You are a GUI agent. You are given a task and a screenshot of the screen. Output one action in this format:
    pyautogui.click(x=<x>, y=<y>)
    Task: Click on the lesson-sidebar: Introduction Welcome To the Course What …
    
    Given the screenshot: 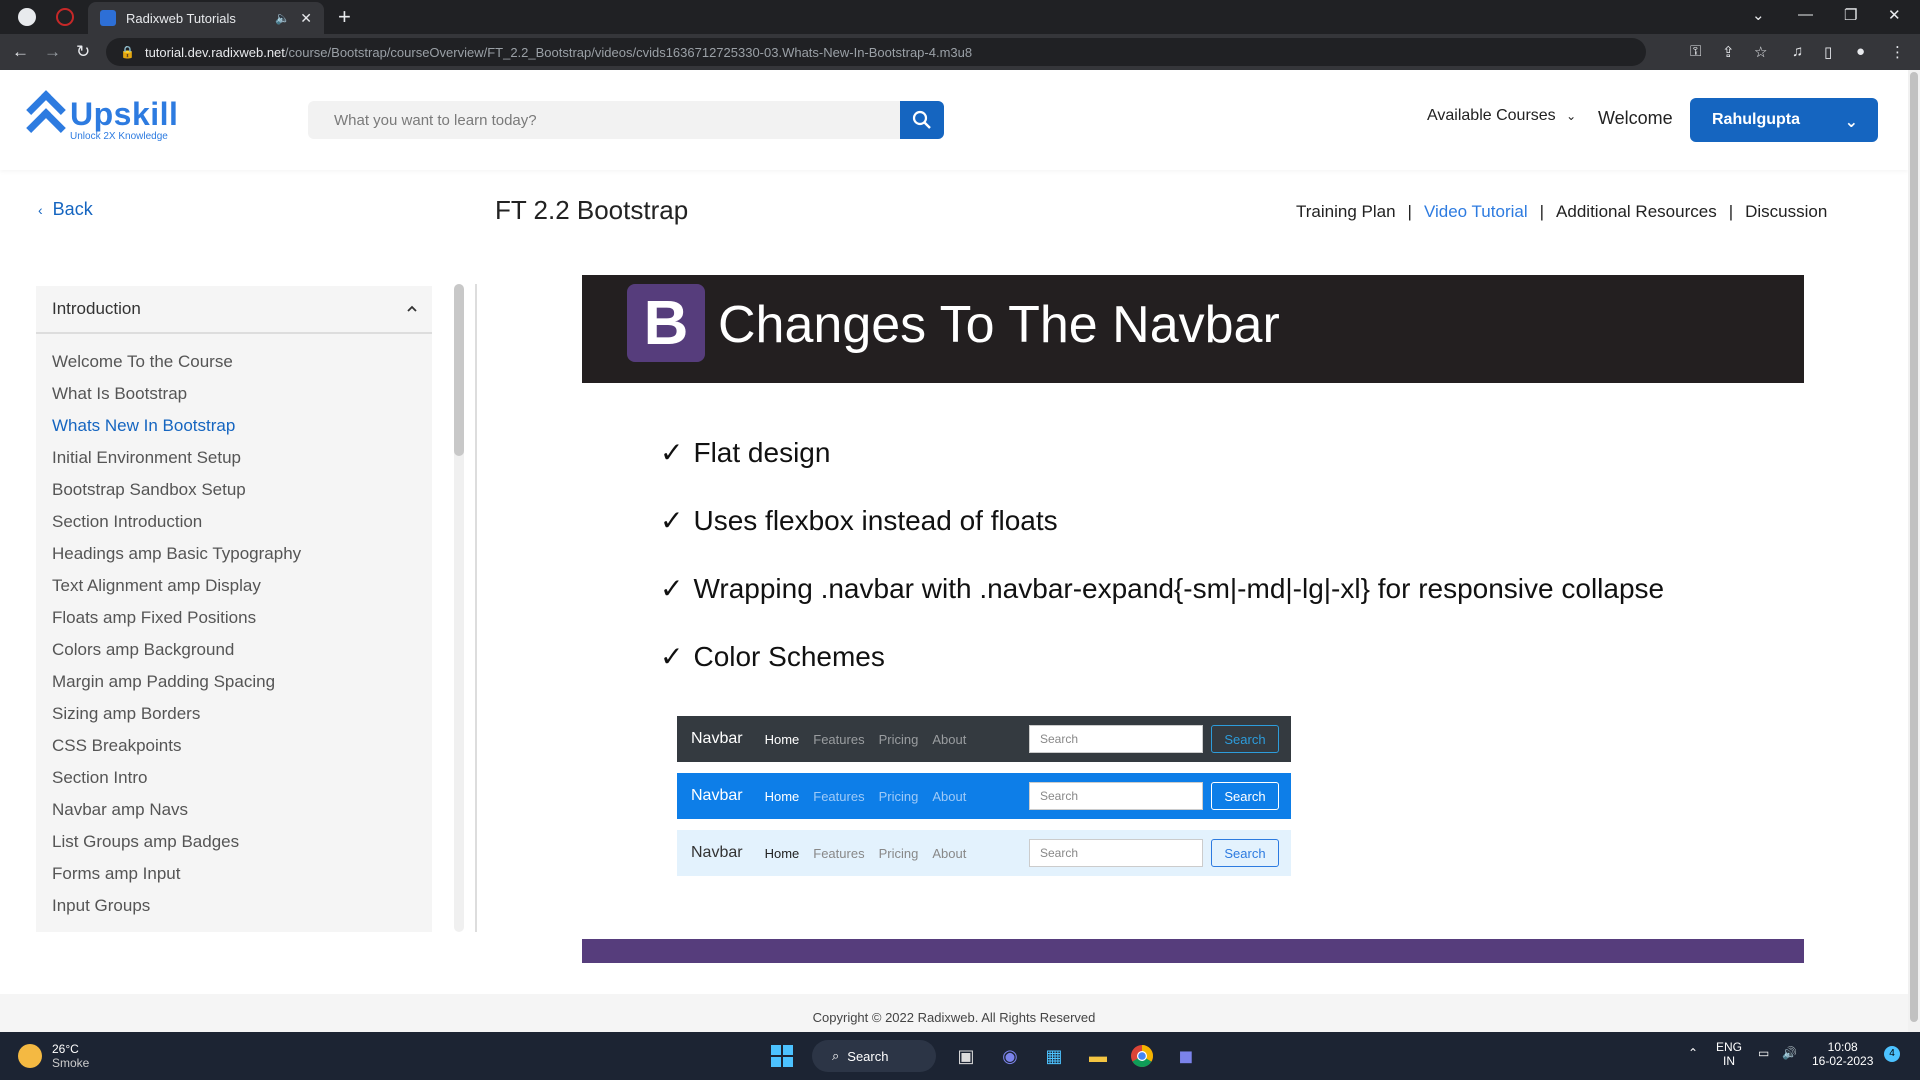 What is the action you would take?
    pyautogui.click(x=234, y=609)
    